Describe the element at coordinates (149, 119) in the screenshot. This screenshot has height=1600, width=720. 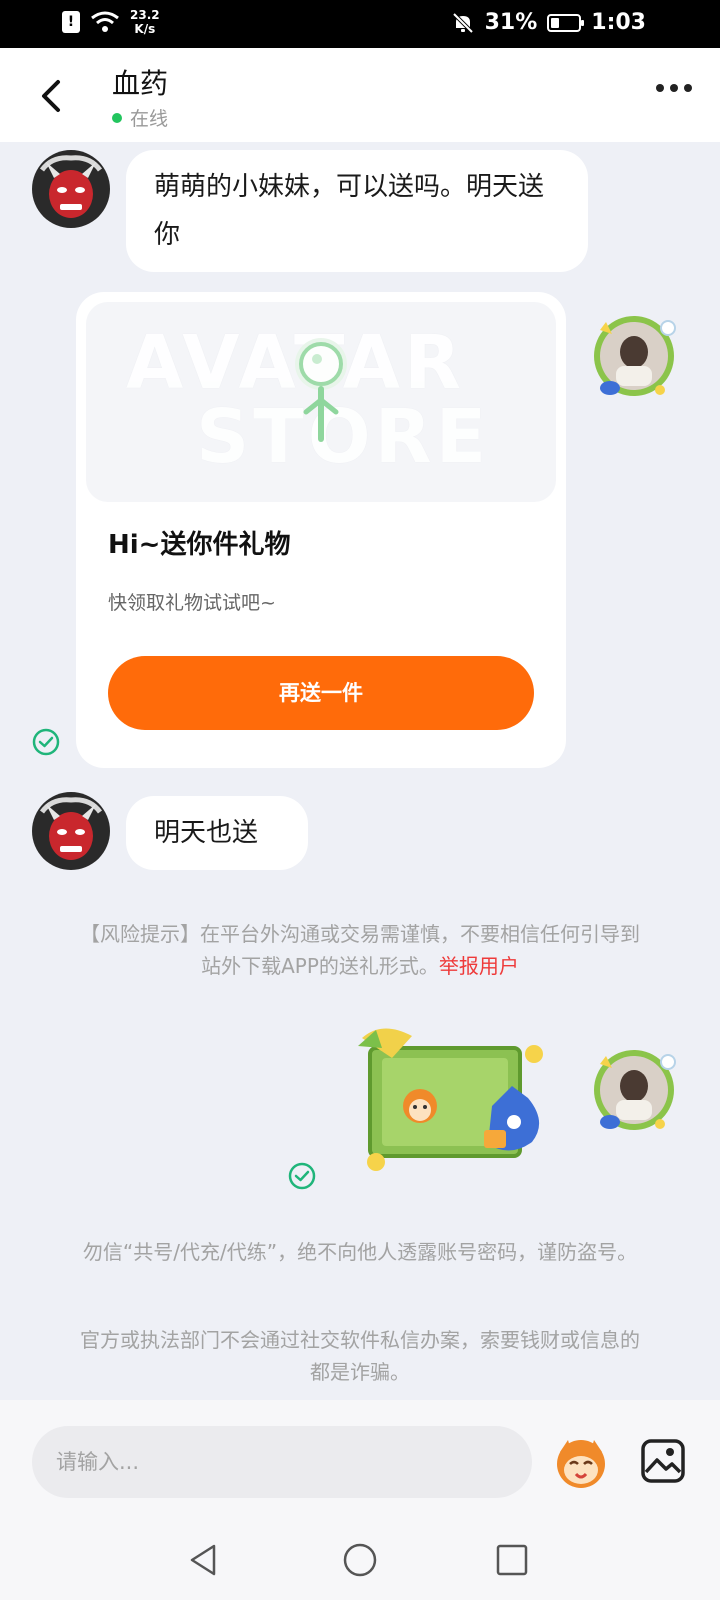
I see `online-status-label: 在线` at that location.